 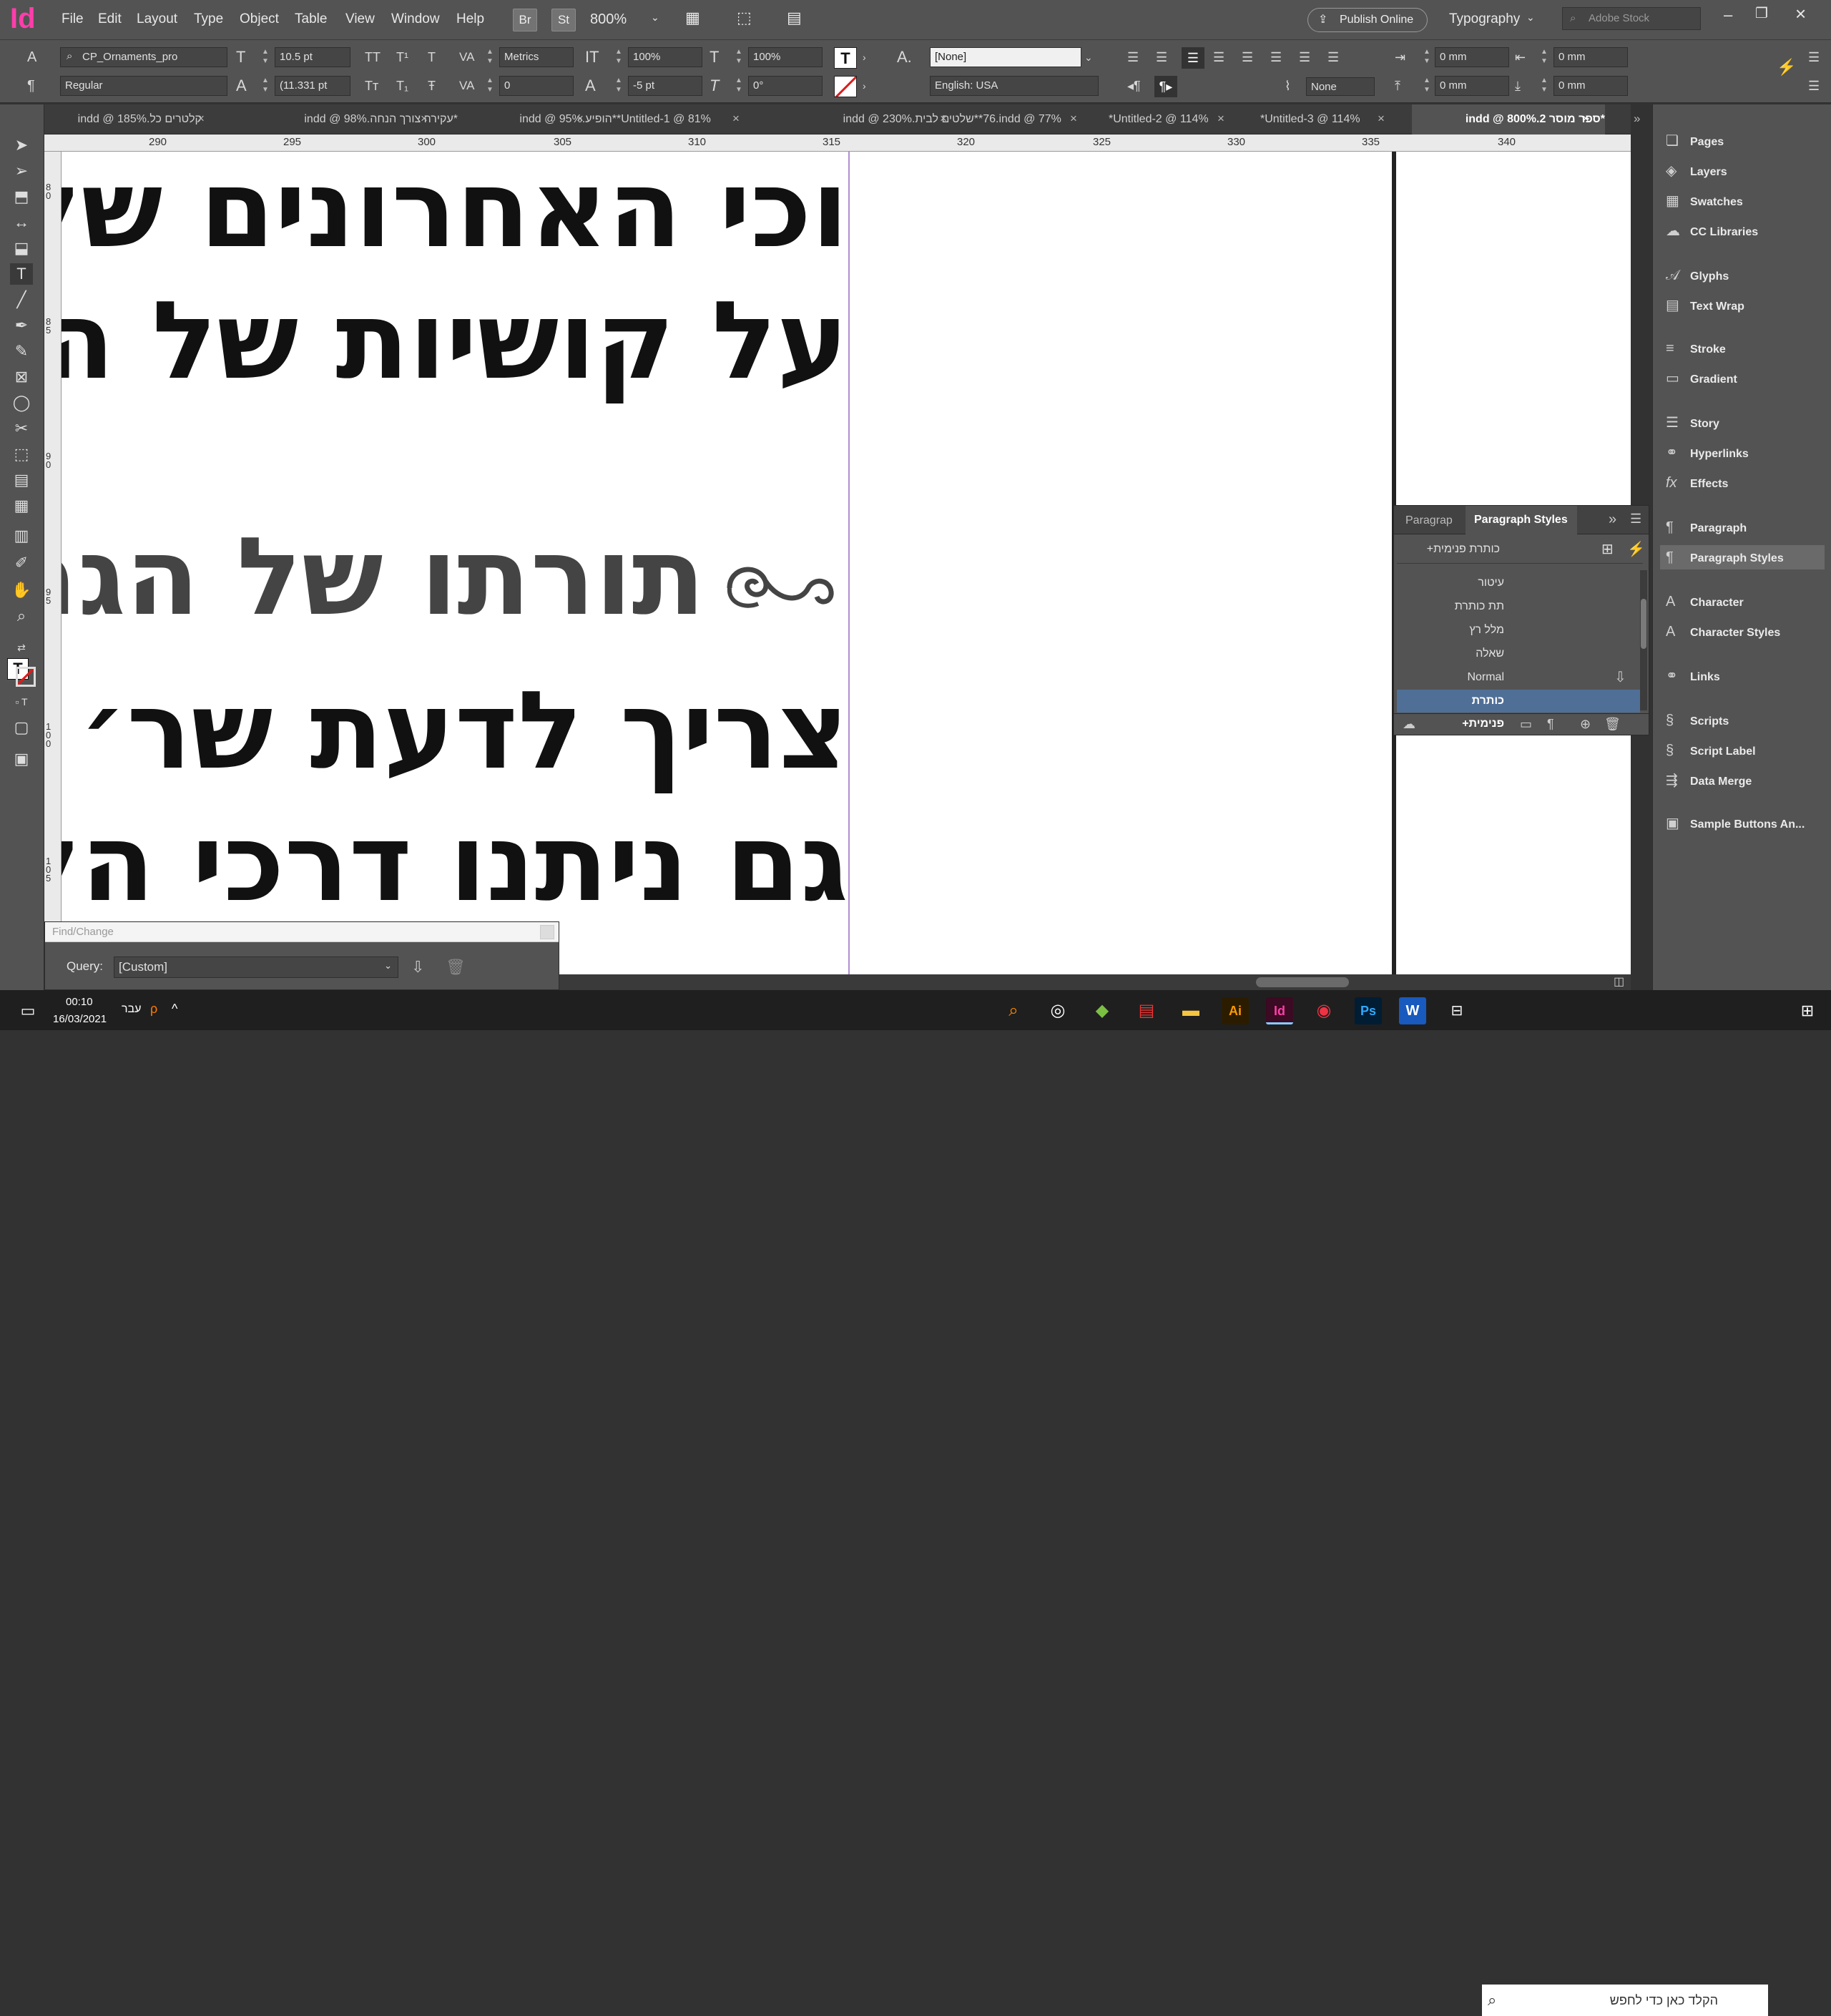 I want to click on pencil-tool-icon: ✎, so click(x=21, y=351).